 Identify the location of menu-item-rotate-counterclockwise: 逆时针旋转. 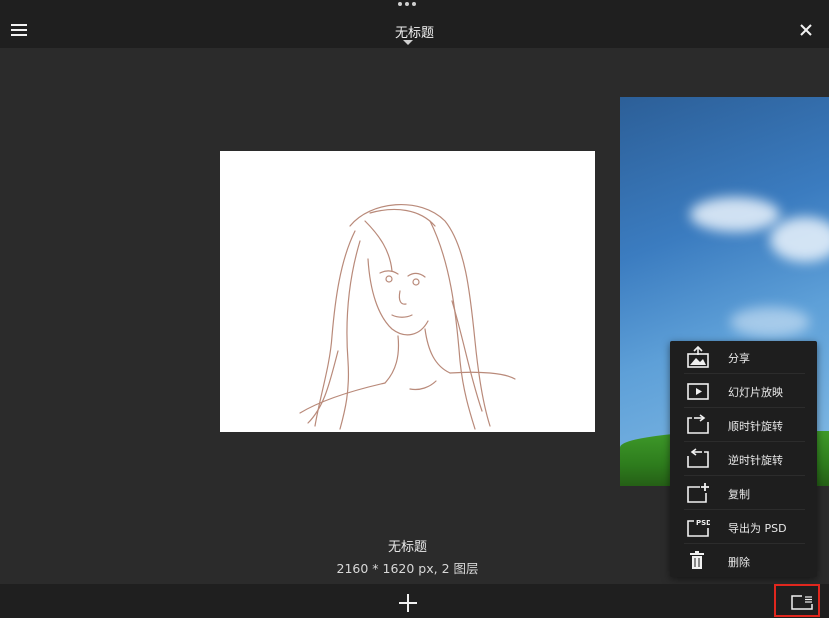
(743, 459).